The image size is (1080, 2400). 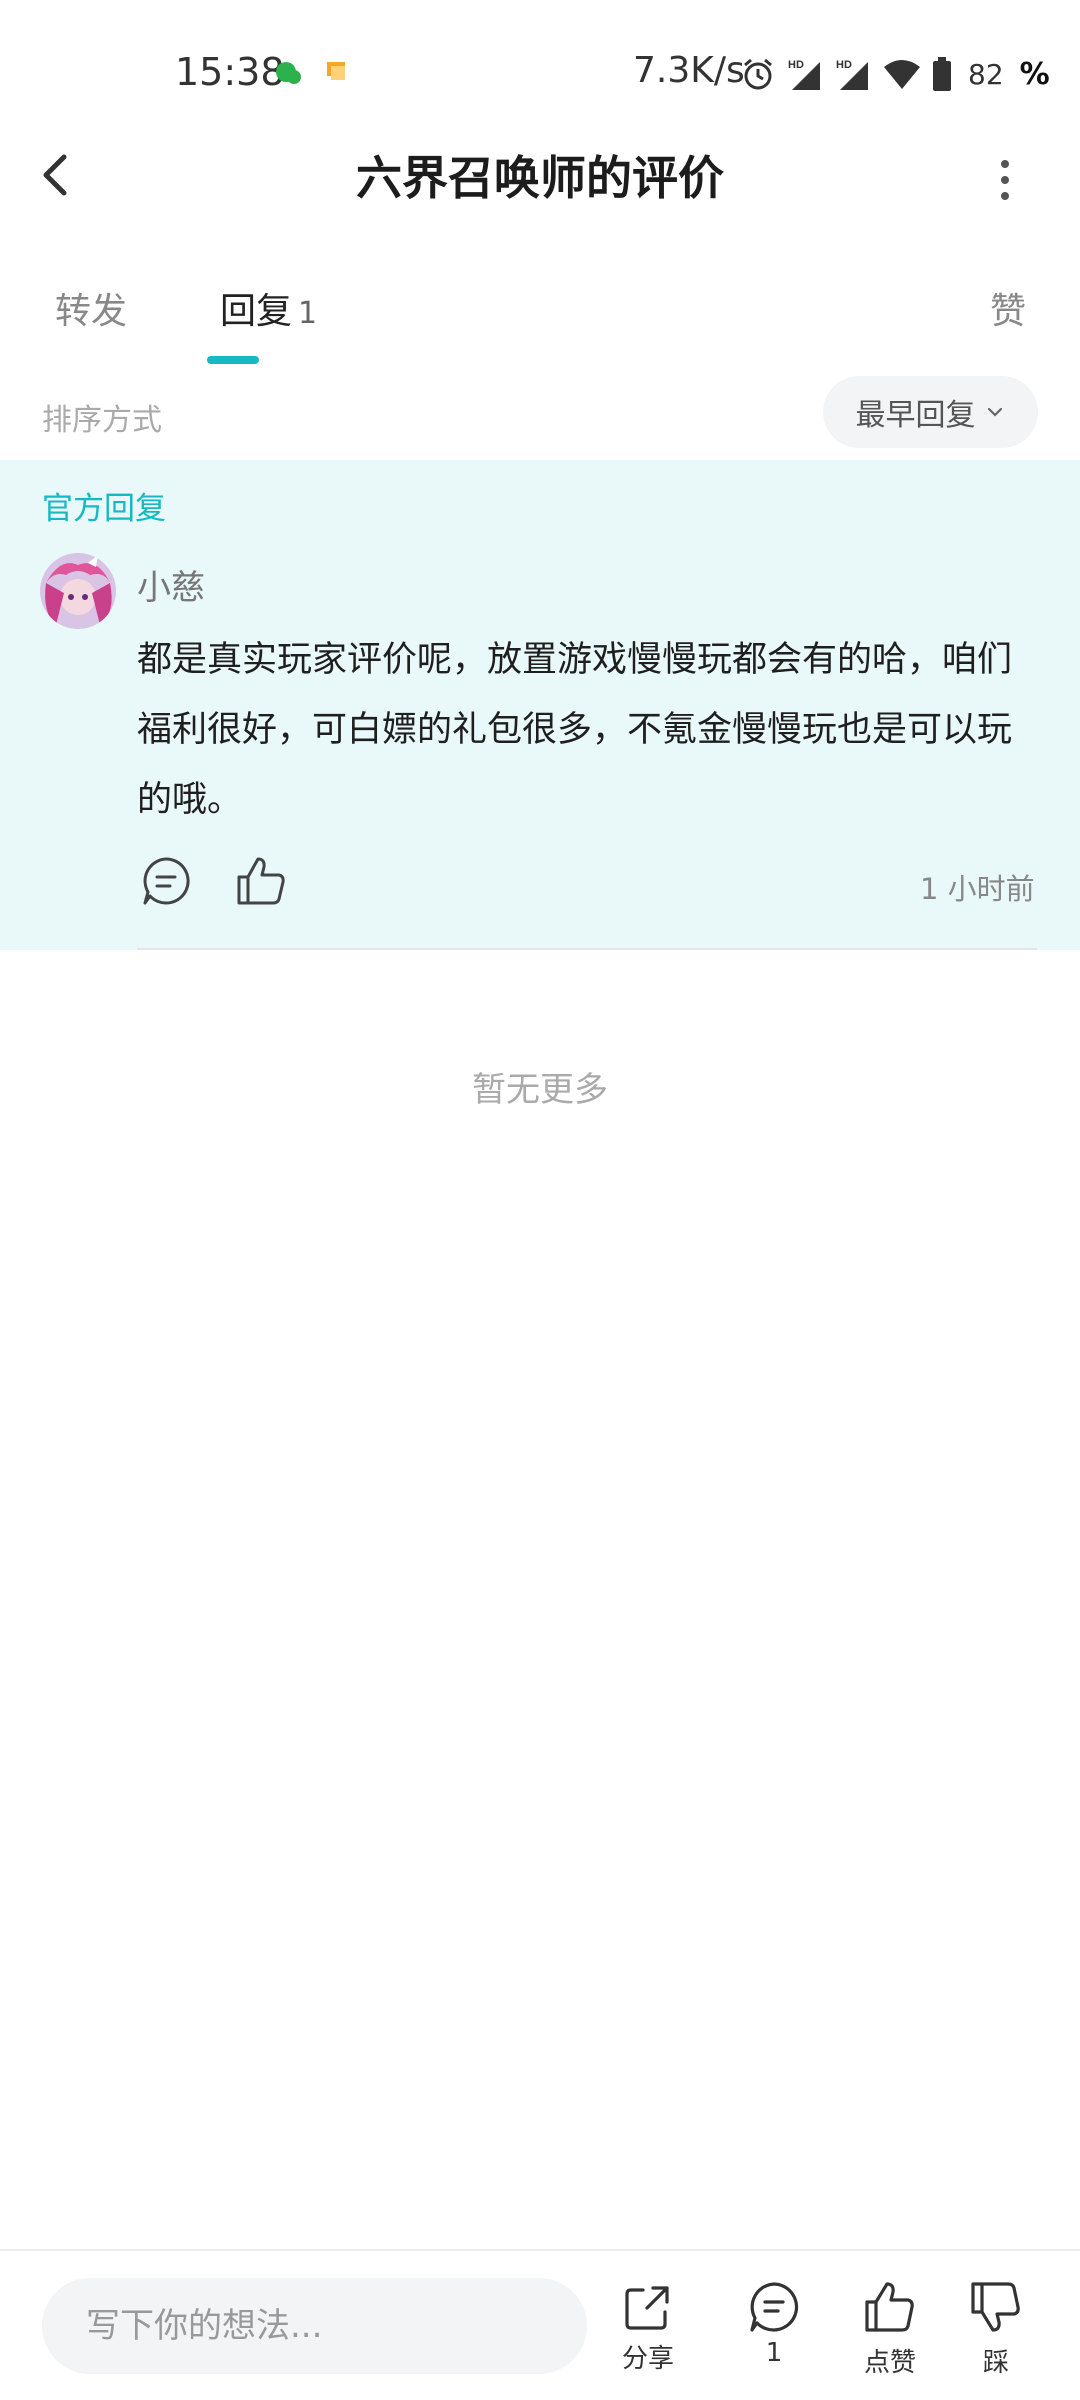 What do you see at coordinates (994, 412) in the screenshot?
I see `chevron-down-icon` at bounding box center [994, 412].